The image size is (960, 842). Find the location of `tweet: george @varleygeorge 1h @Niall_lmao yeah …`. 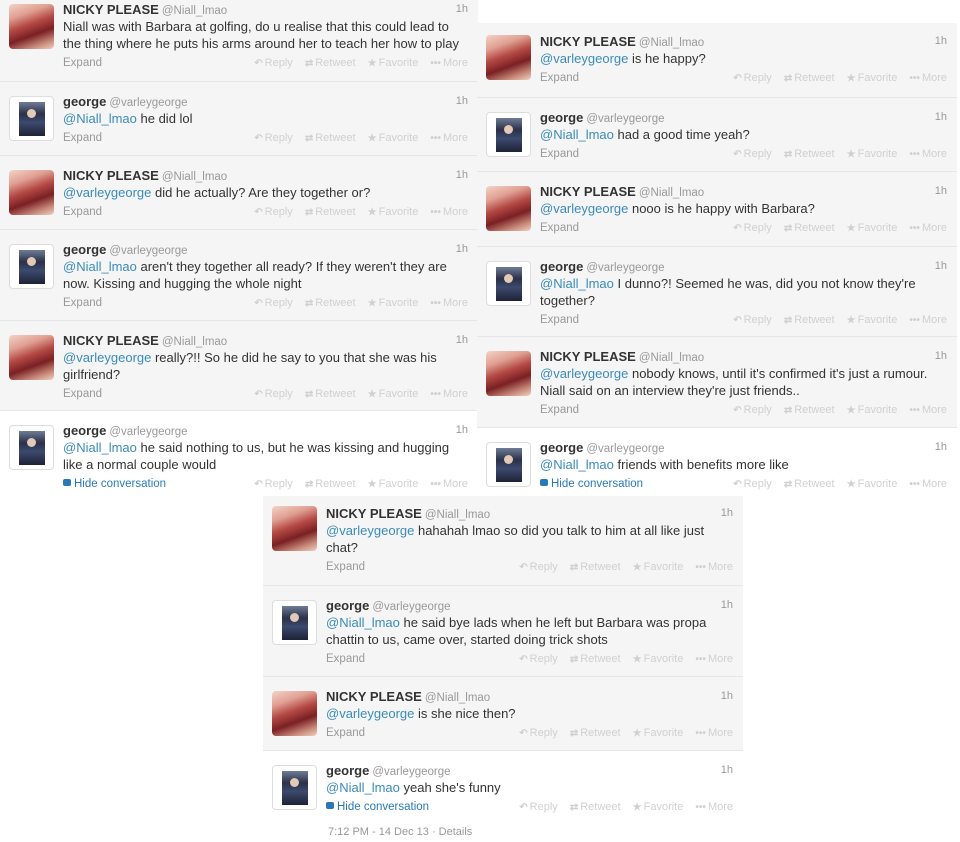

tweet: george @varleygeorge 1h @Niall_lmao yeah … is located at coordinates (503, 786).